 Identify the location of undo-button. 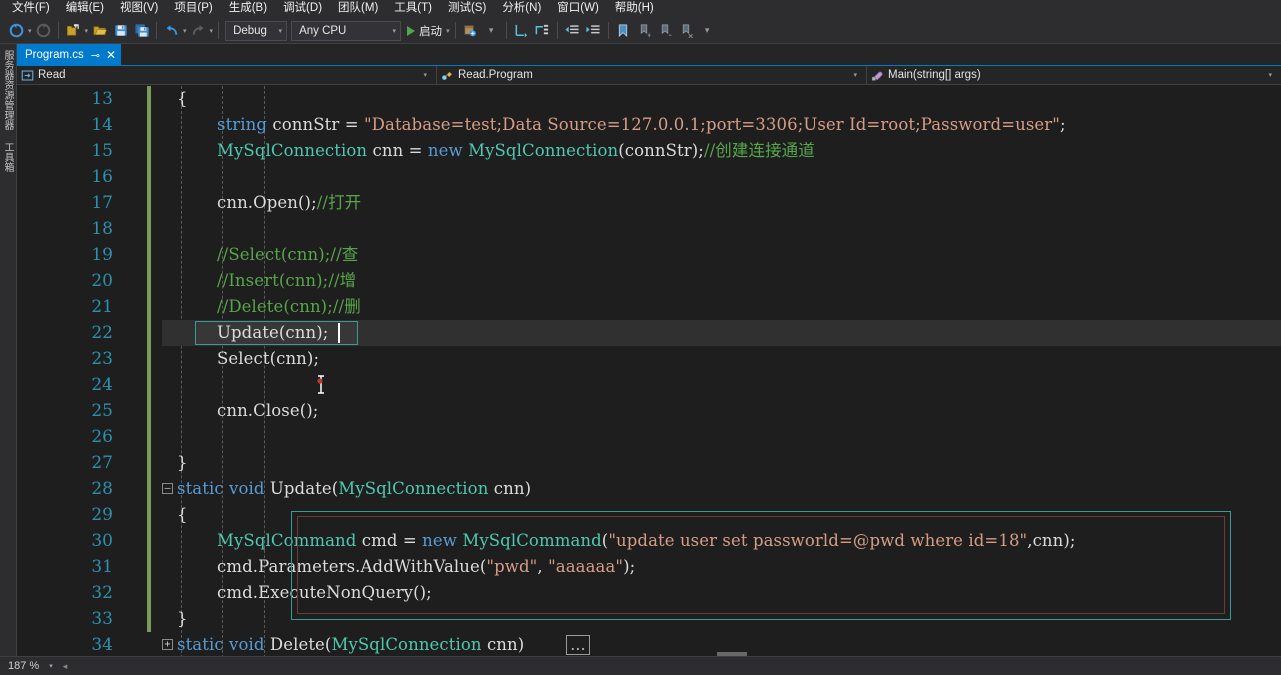
(171, 31).